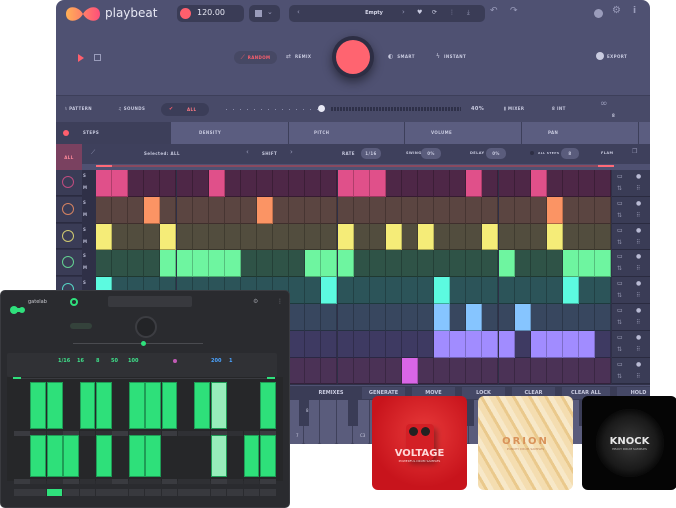 The height and width of the screenshot is (508, 676). I want to click on mode-smart: ◐ SMART, so click(401, 56).